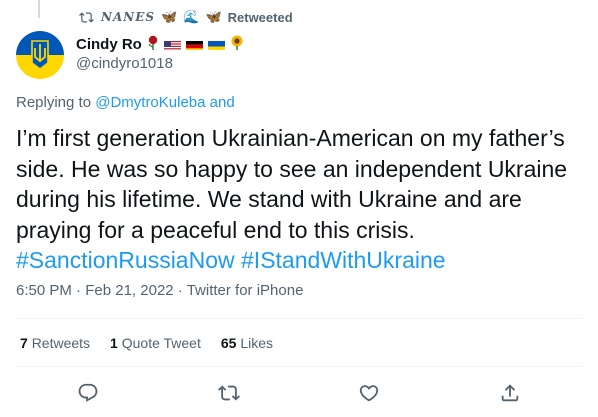 The height and width of the screenshot is (417, 598). I want to click on germany-flag-icon, so click(194, 44).